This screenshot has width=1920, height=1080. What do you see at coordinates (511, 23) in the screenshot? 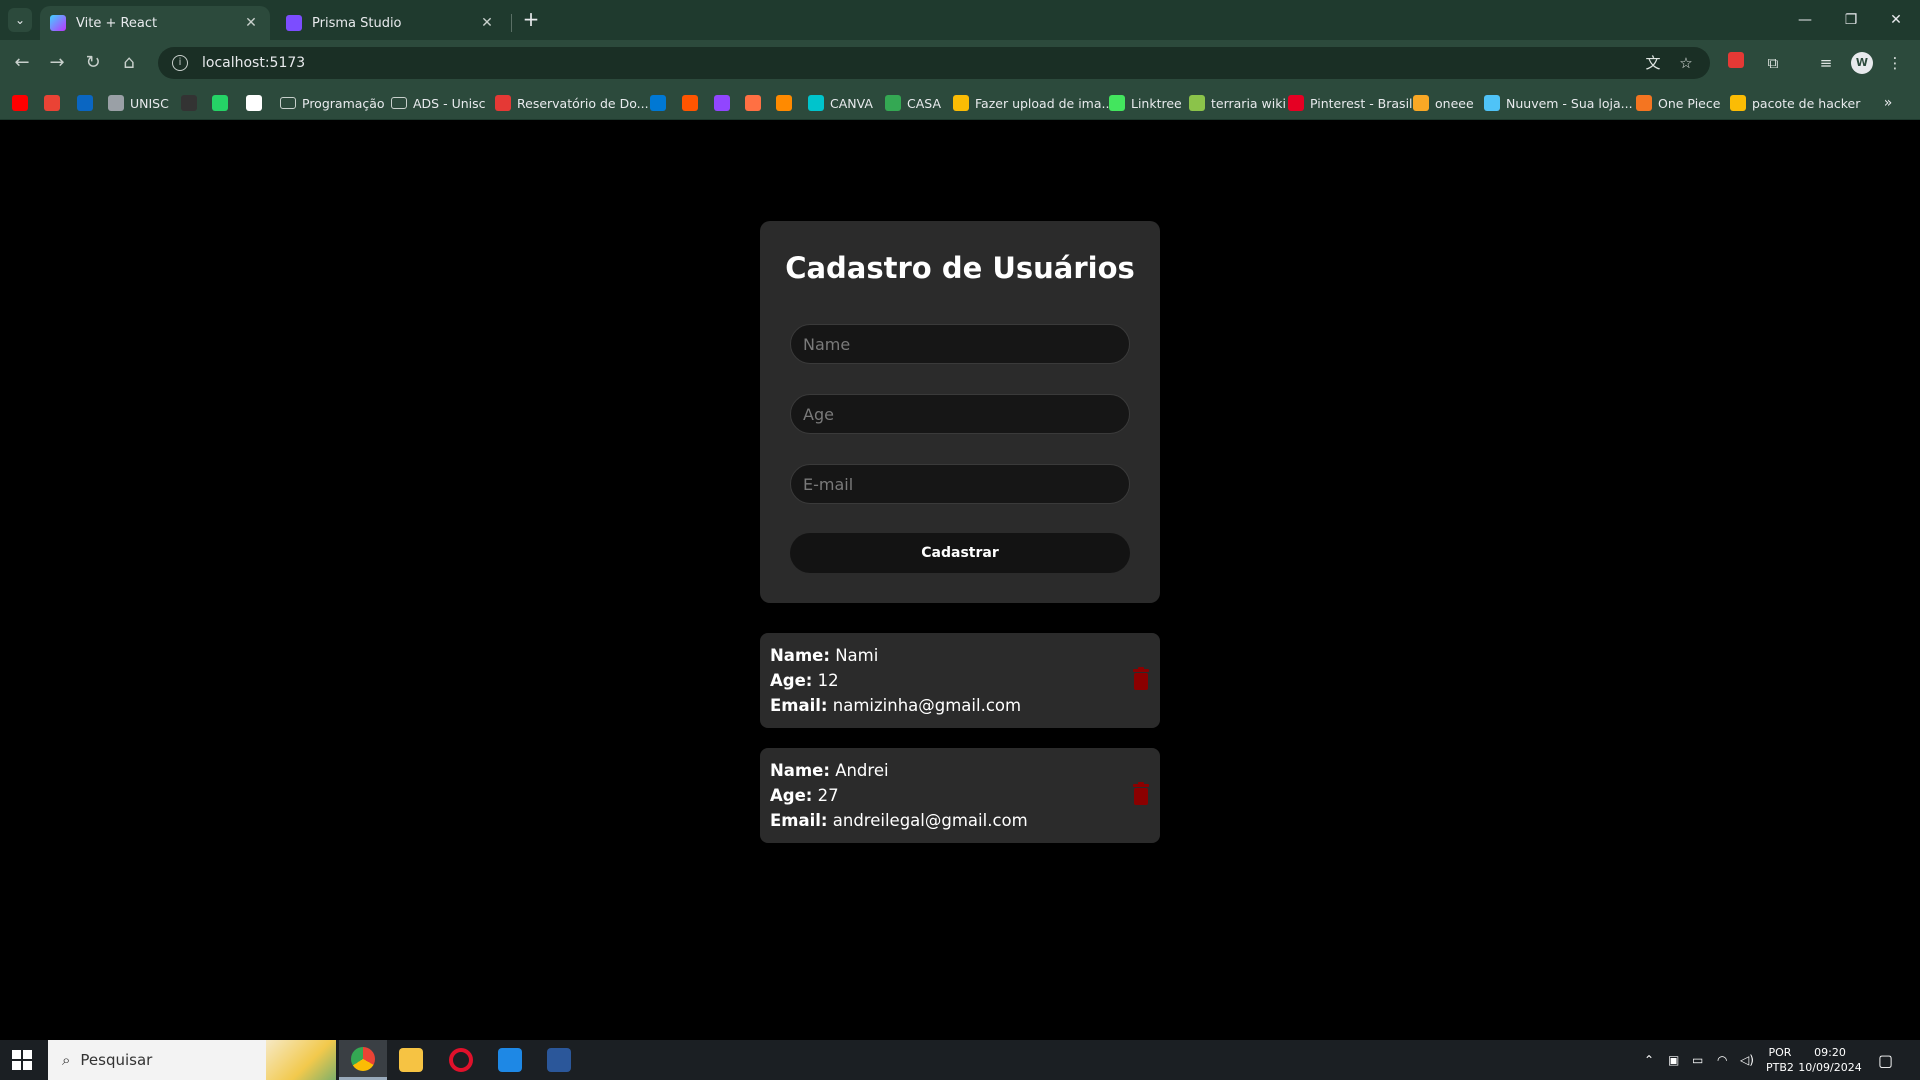
I see `tab-divider` at bounding box center [511, 23].